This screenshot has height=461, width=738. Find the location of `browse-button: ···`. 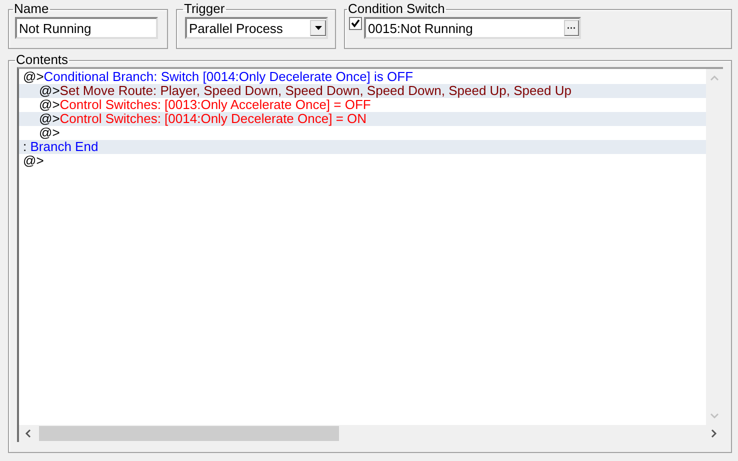

browse-button: ··· is located at coordinates (571, 28).